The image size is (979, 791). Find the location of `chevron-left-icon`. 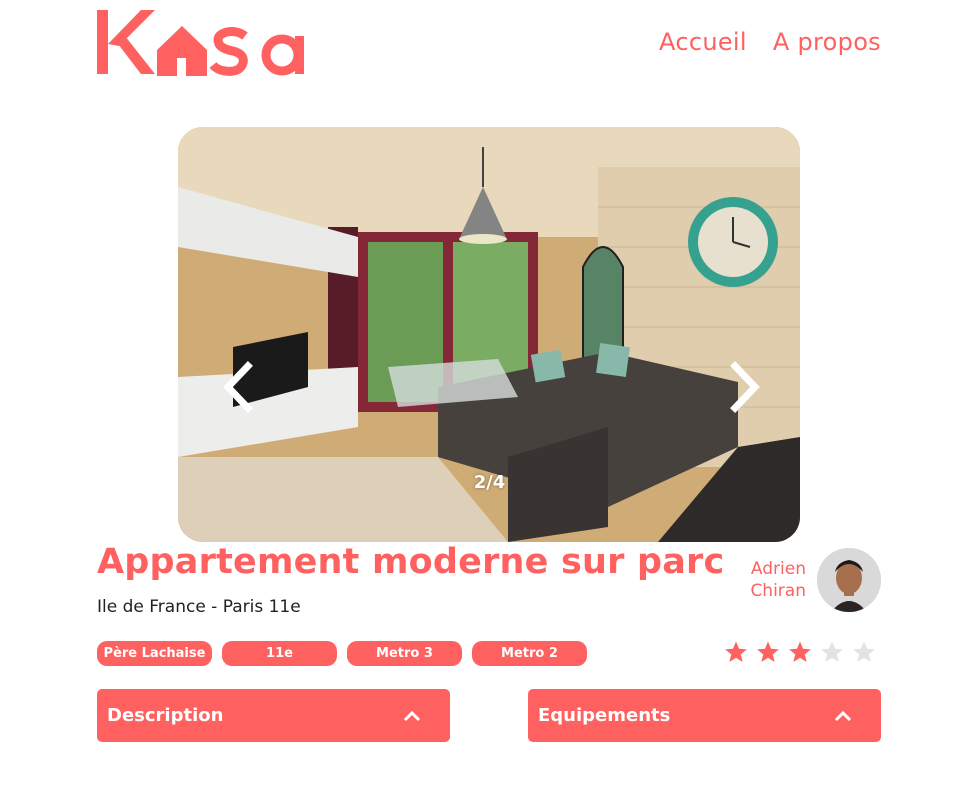

chevron-left-icon is located at coordinates (238, 387).